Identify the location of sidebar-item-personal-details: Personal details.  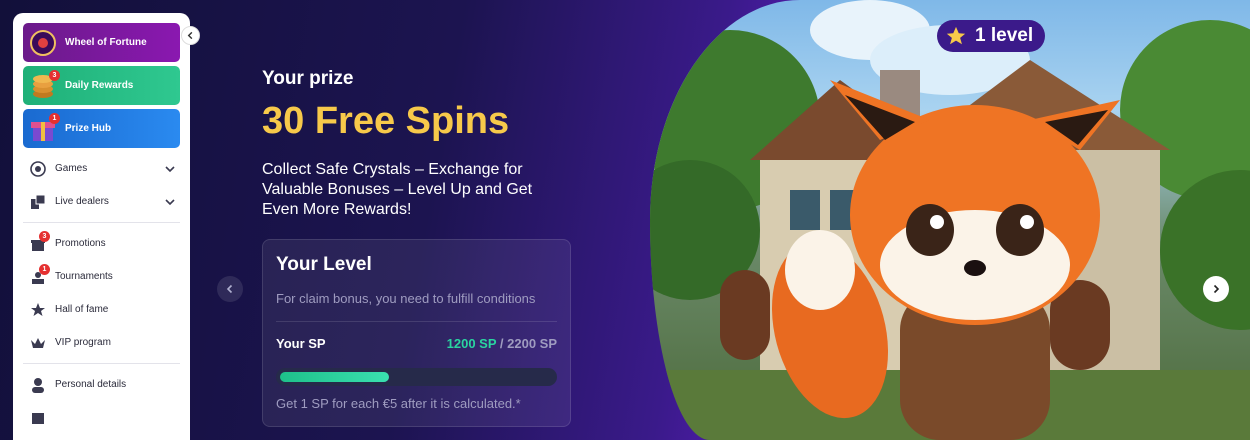
(101, 384).